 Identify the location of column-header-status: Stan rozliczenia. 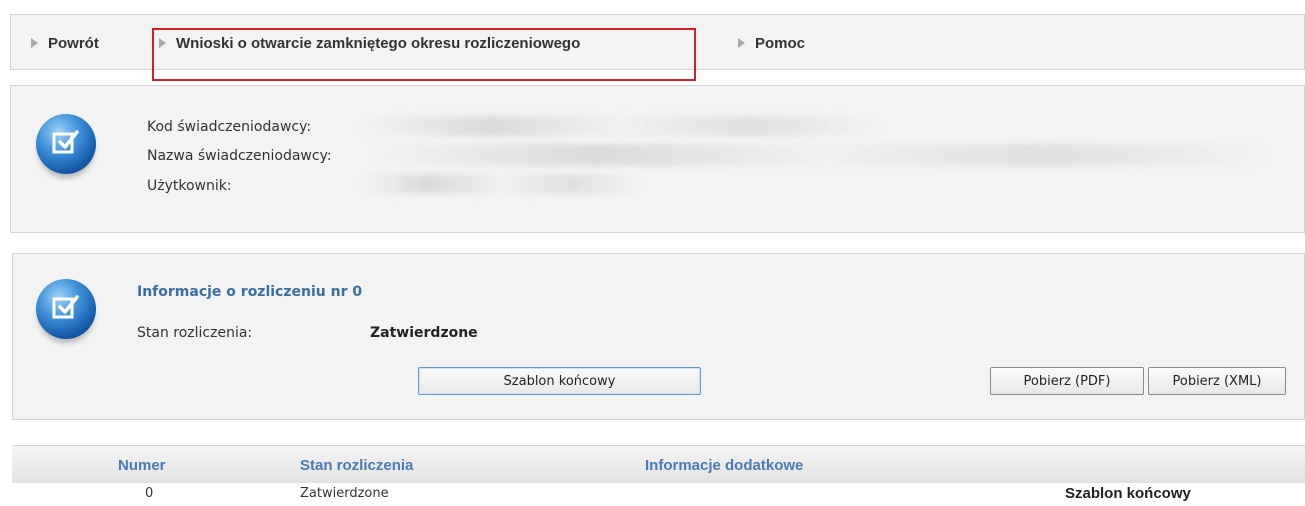
(356, 465).